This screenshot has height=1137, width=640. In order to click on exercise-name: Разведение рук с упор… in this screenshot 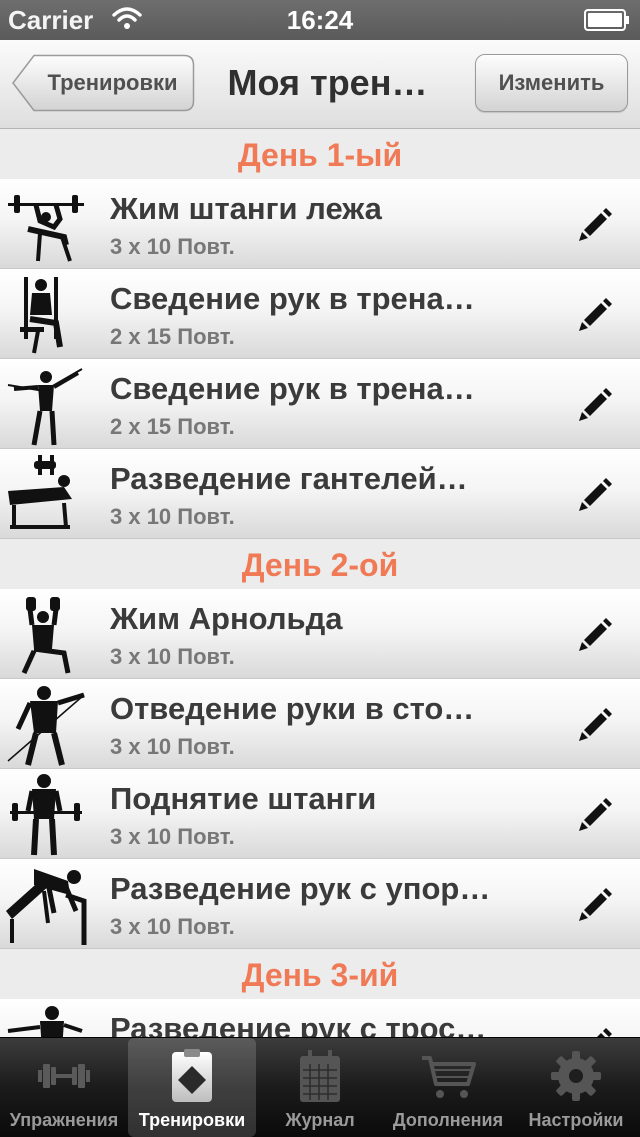, I will do `click(300, 888)`.